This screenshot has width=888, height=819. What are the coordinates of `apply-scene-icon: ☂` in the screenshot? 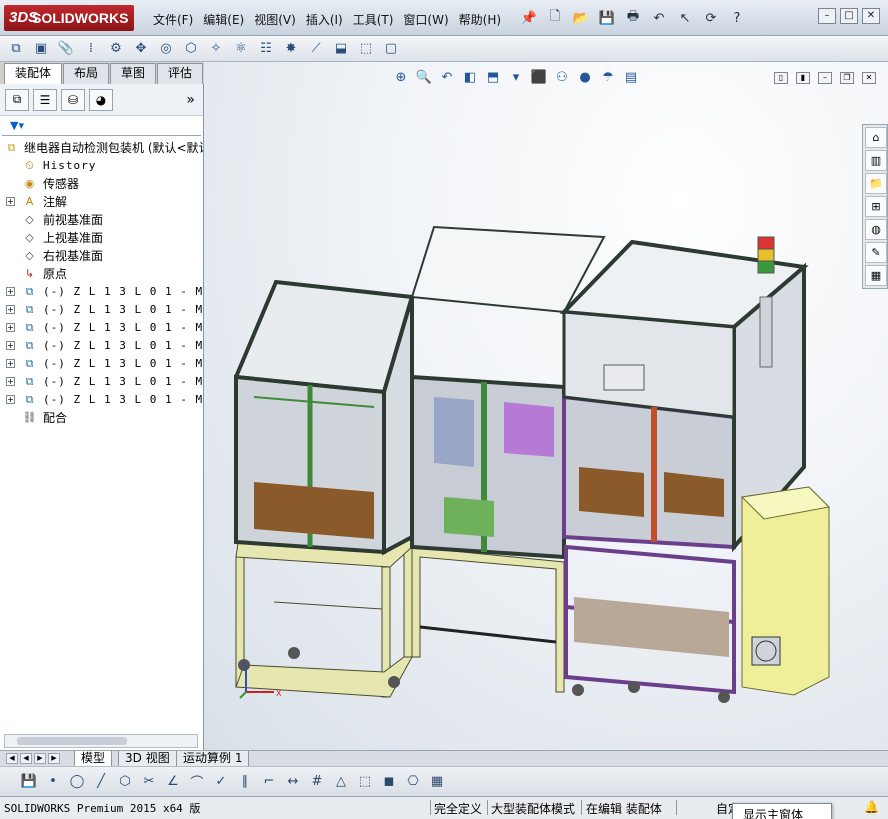 It's located at (608, 77).